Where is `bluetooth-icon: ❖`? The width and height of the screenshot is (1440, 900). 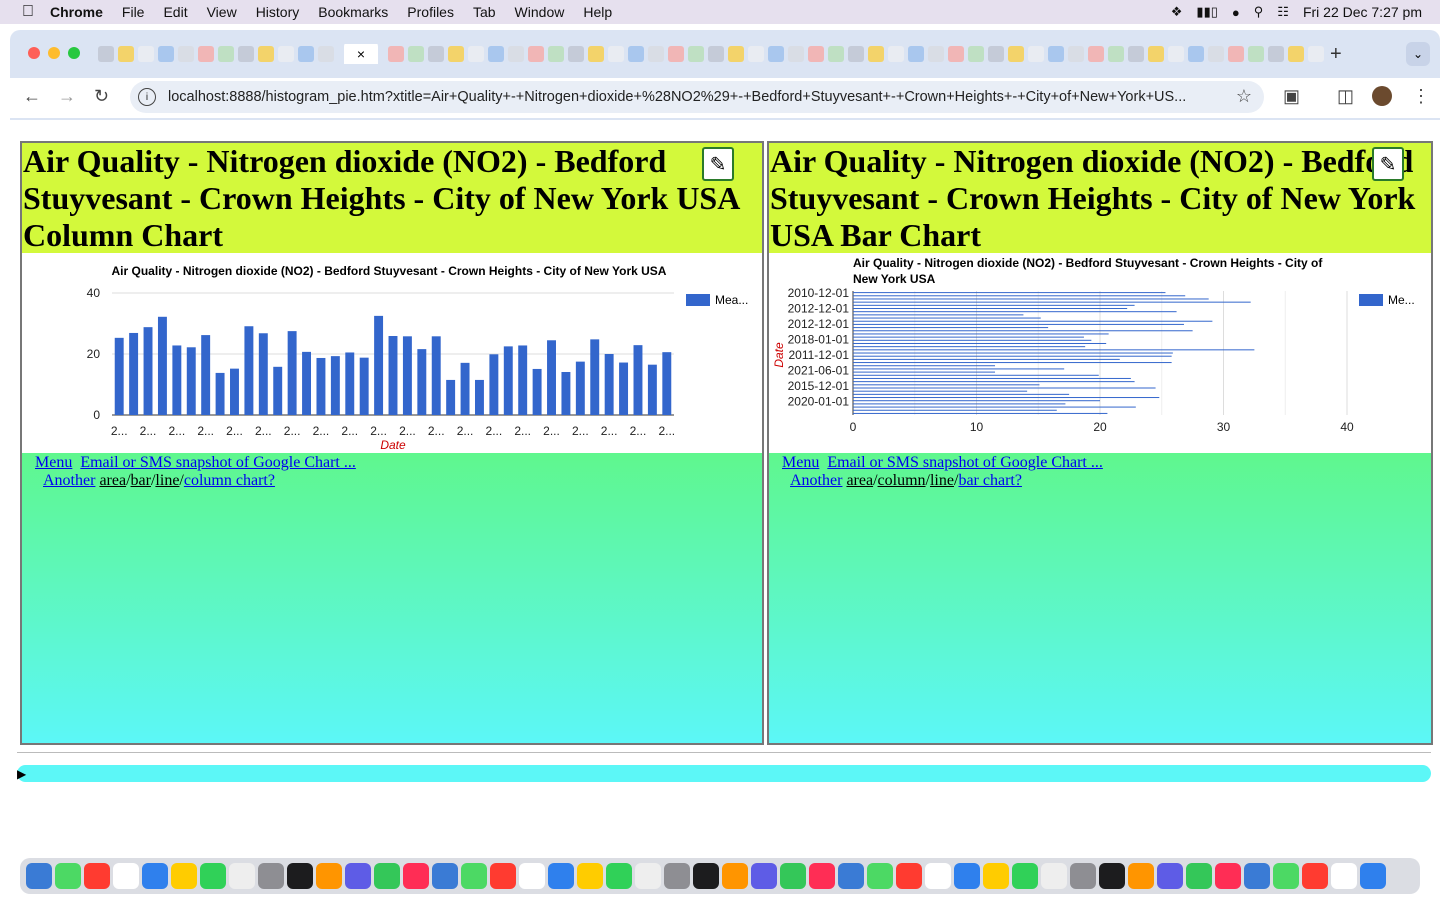 bluetooth-icon: ❖ is located at coordinates (1177, 12).